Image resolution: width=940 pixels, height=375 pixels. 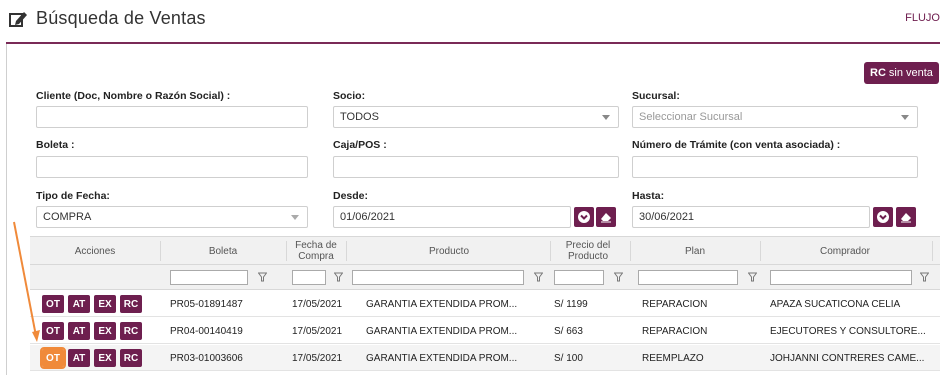 I want to click on socio-label: Socio:, so click(x=349, y=96).